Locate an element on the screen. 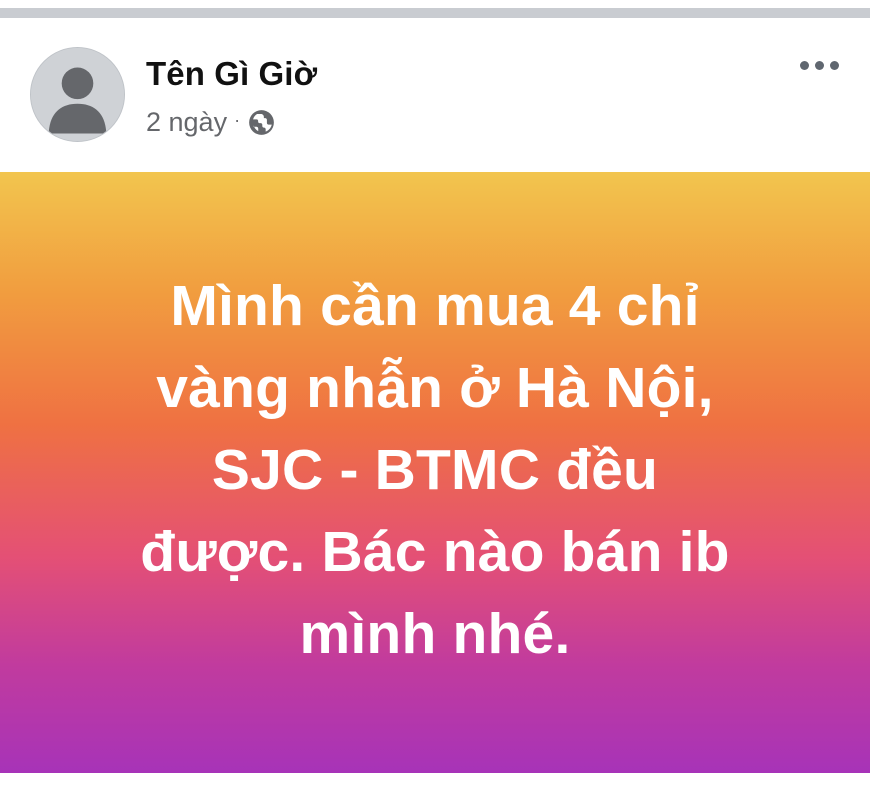 This screenshot has height=787, width=870. feed-divider is located at coordinates (435, 9).